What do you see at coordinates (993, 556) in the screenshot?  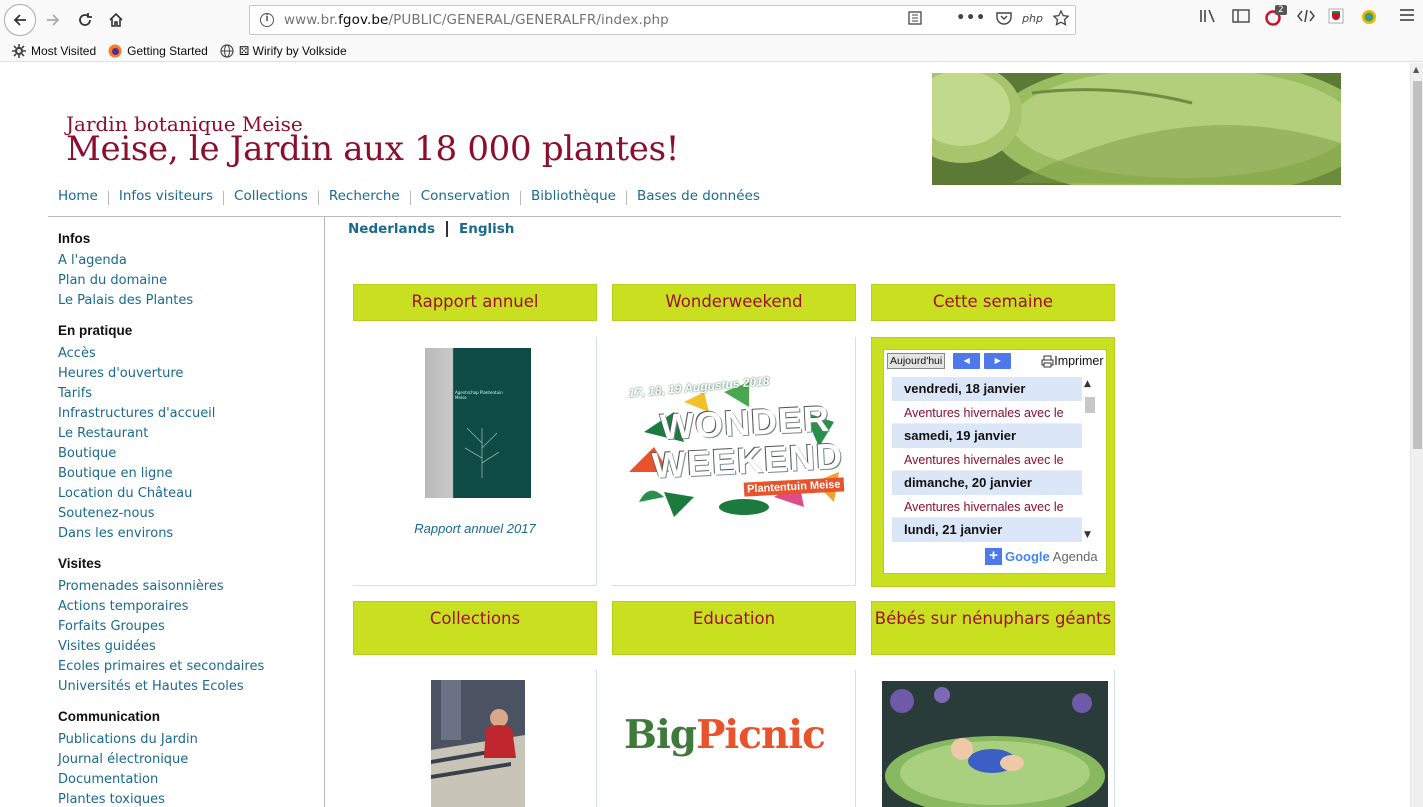 I see `plus-icon: +` at bounding box center [993, 556].